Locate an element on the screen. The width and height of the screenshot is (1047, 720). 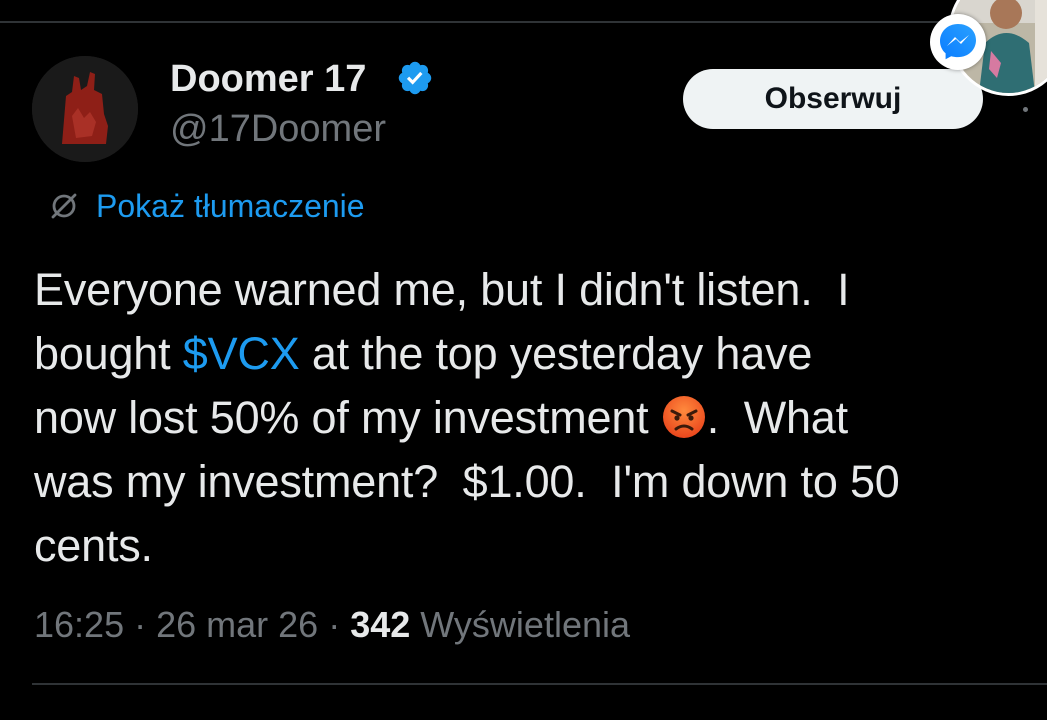
tweet-meta: 16:25 · 26 mar 26 · 342 Wyświetlenia is located at coordinates (332, 625).